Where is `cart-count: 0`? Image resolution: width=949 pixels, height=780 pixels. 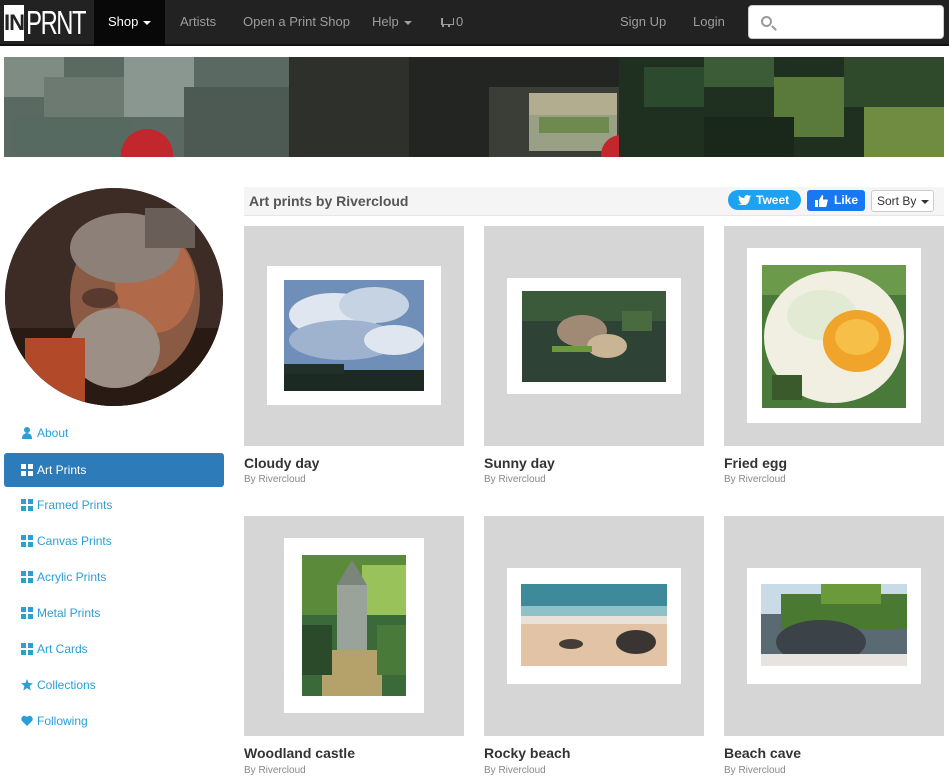 cart-count: 0 is located at coordinates (460, 21).